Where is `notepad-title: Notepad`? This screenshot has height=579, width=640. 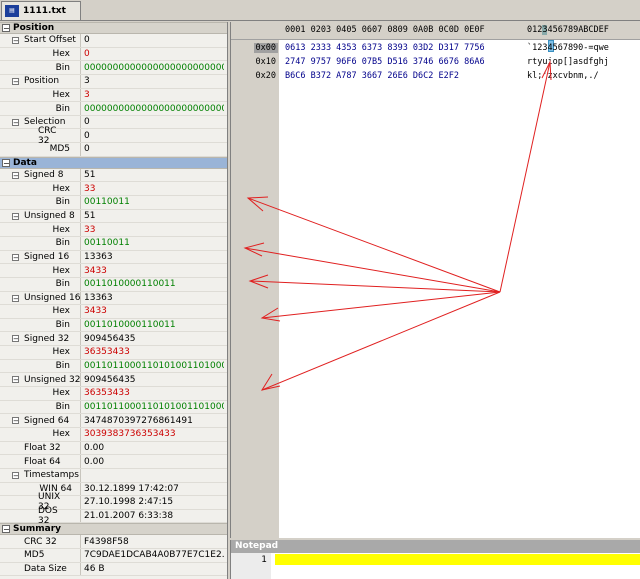 notepad-title: Notepad is located at coordinates (435, 546).